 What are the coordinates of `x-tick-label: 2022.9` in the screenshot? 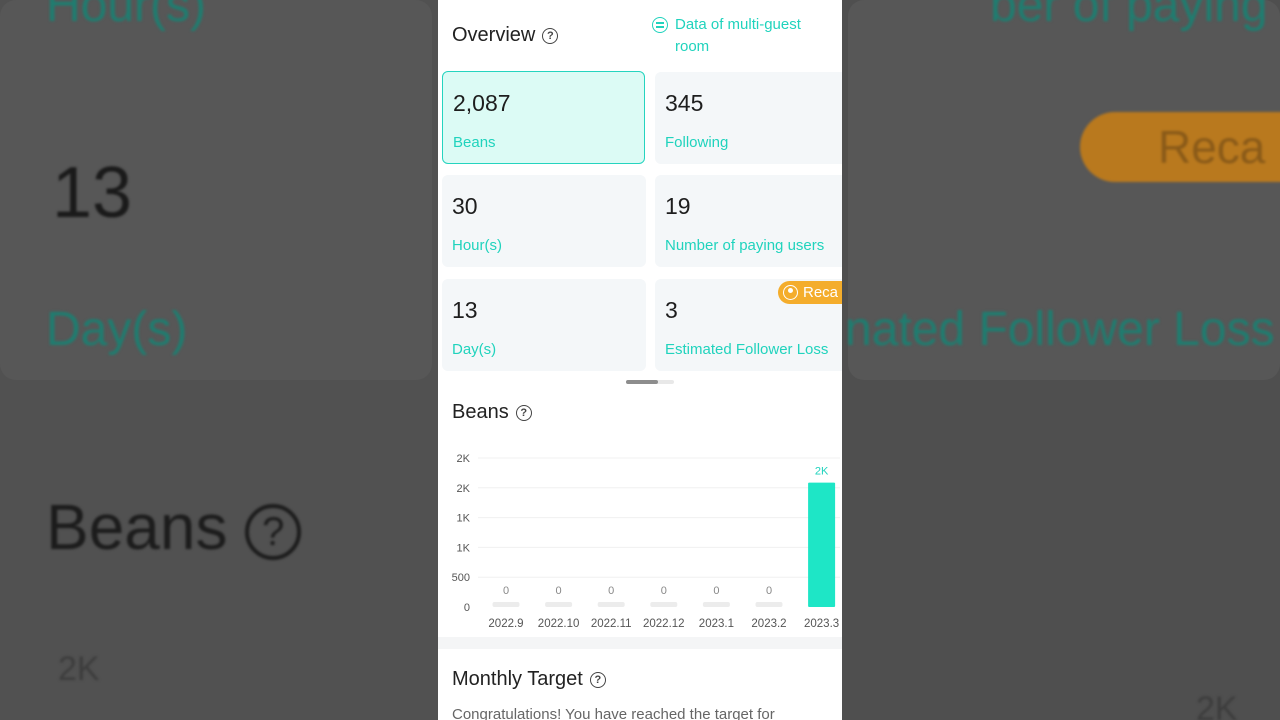 It's located at (505, 624).